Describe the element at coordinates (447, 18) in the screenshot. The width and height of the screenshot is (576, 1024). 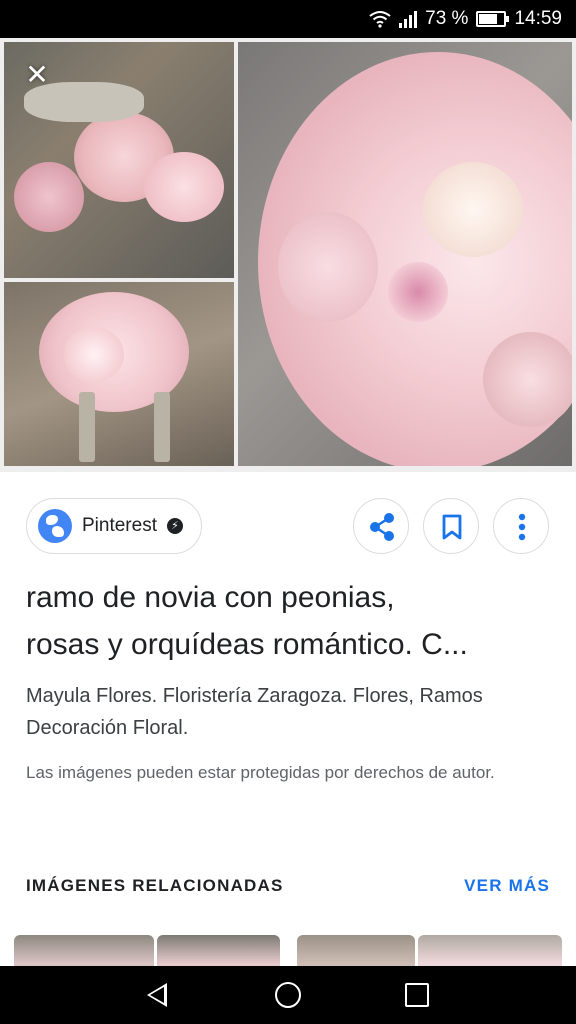
I see `battery-percent: 73 %` at that location.